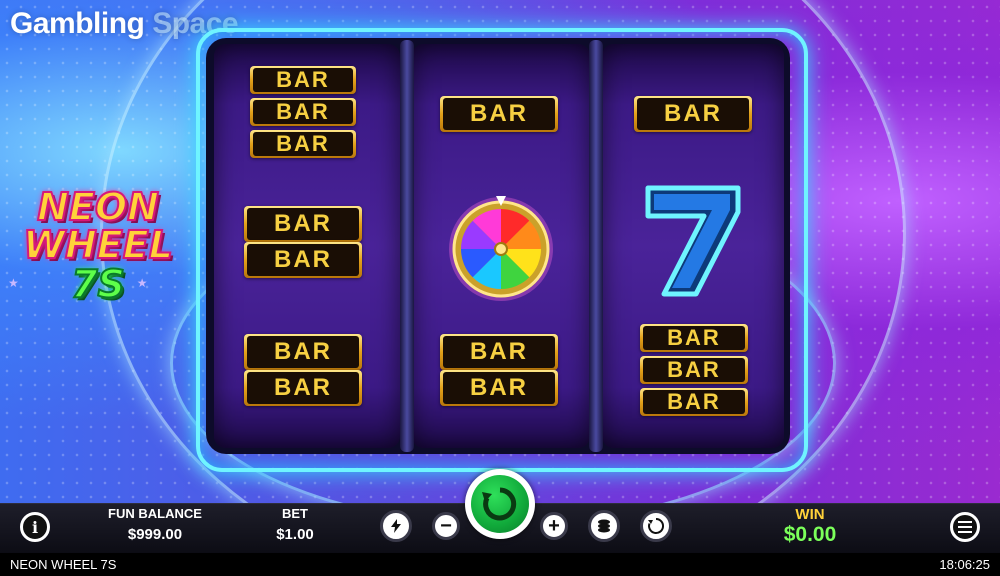 The width and height of the screenshot is (1000, 576). What do you see at coordinates (501, 249) in the screenshot?
I see `wheel-icon` at bounding box center [501, 249].